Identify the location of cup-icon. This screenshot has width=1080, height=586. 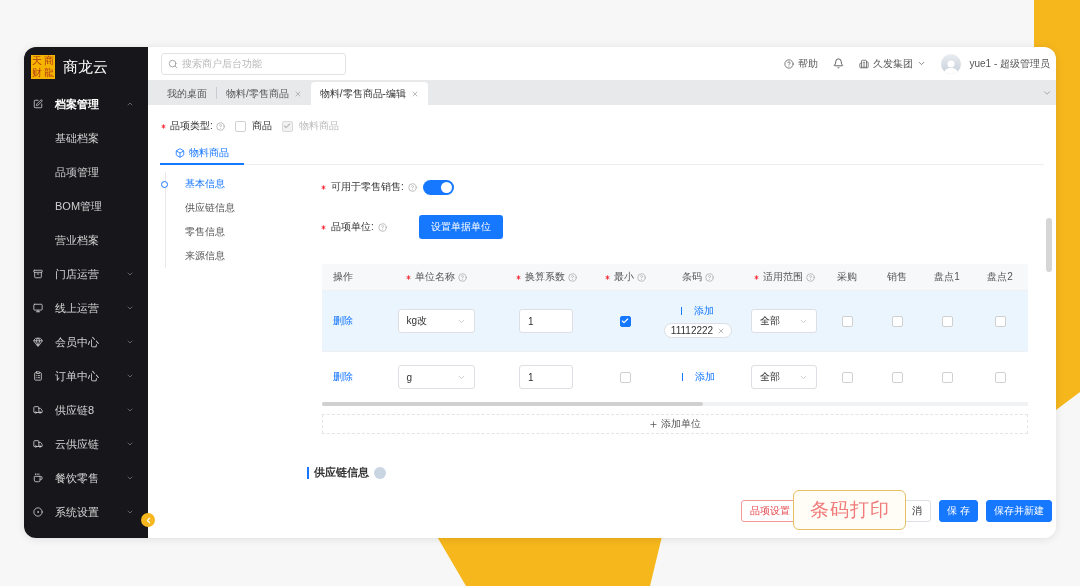
(38, 478).